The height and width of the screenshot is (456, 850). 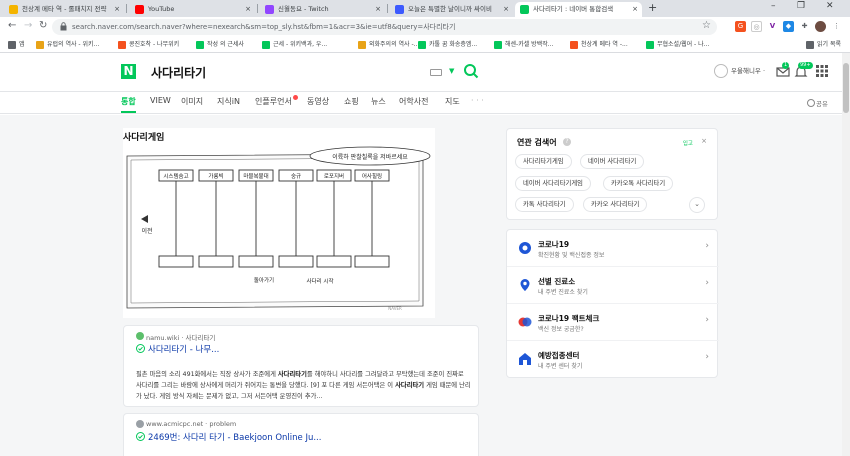 What do you see at coordinates (12, 25) in the screenshot?
I see `back-icon: ←` at bounding box center [12, 25].